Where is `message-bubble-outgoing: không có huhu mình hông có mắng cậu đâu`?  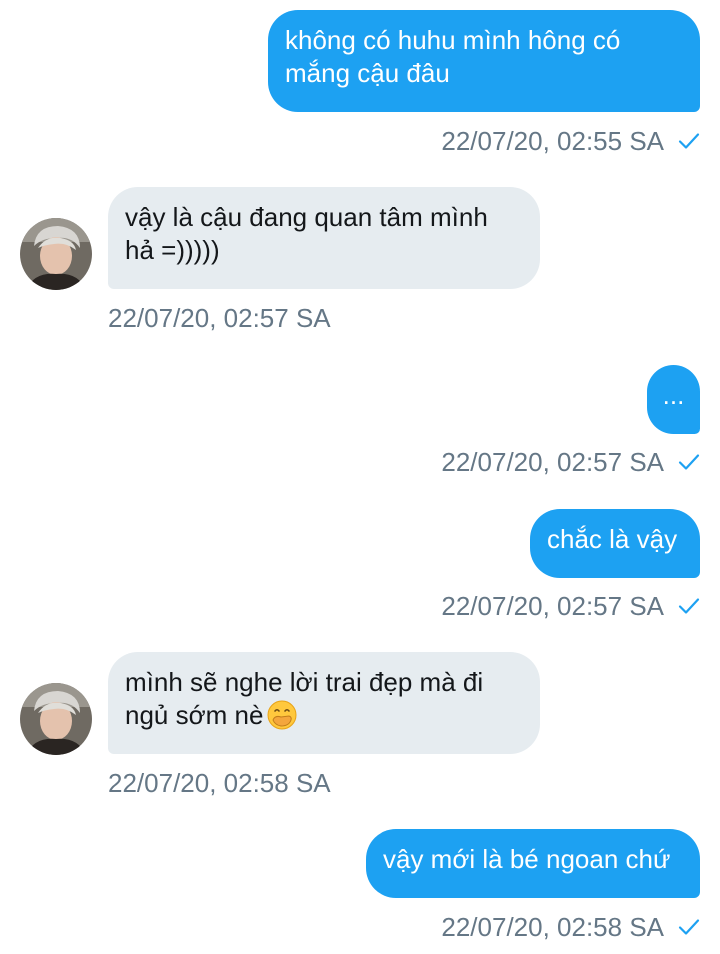
message-bubble-outgoing: không có huhu mình hông có mắng cậu đâu is located at coordinates (484, 61).